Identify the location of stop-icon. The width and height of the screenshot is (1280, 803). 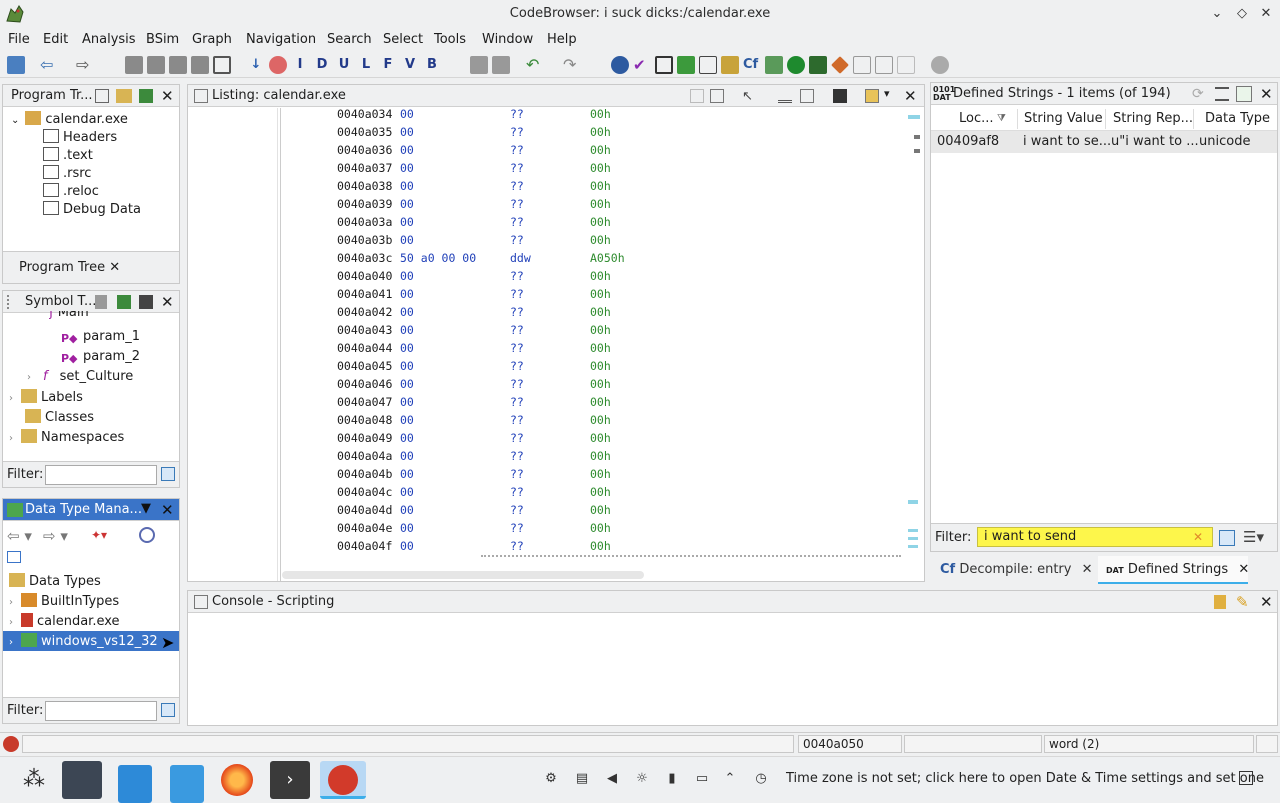
(278, 65).